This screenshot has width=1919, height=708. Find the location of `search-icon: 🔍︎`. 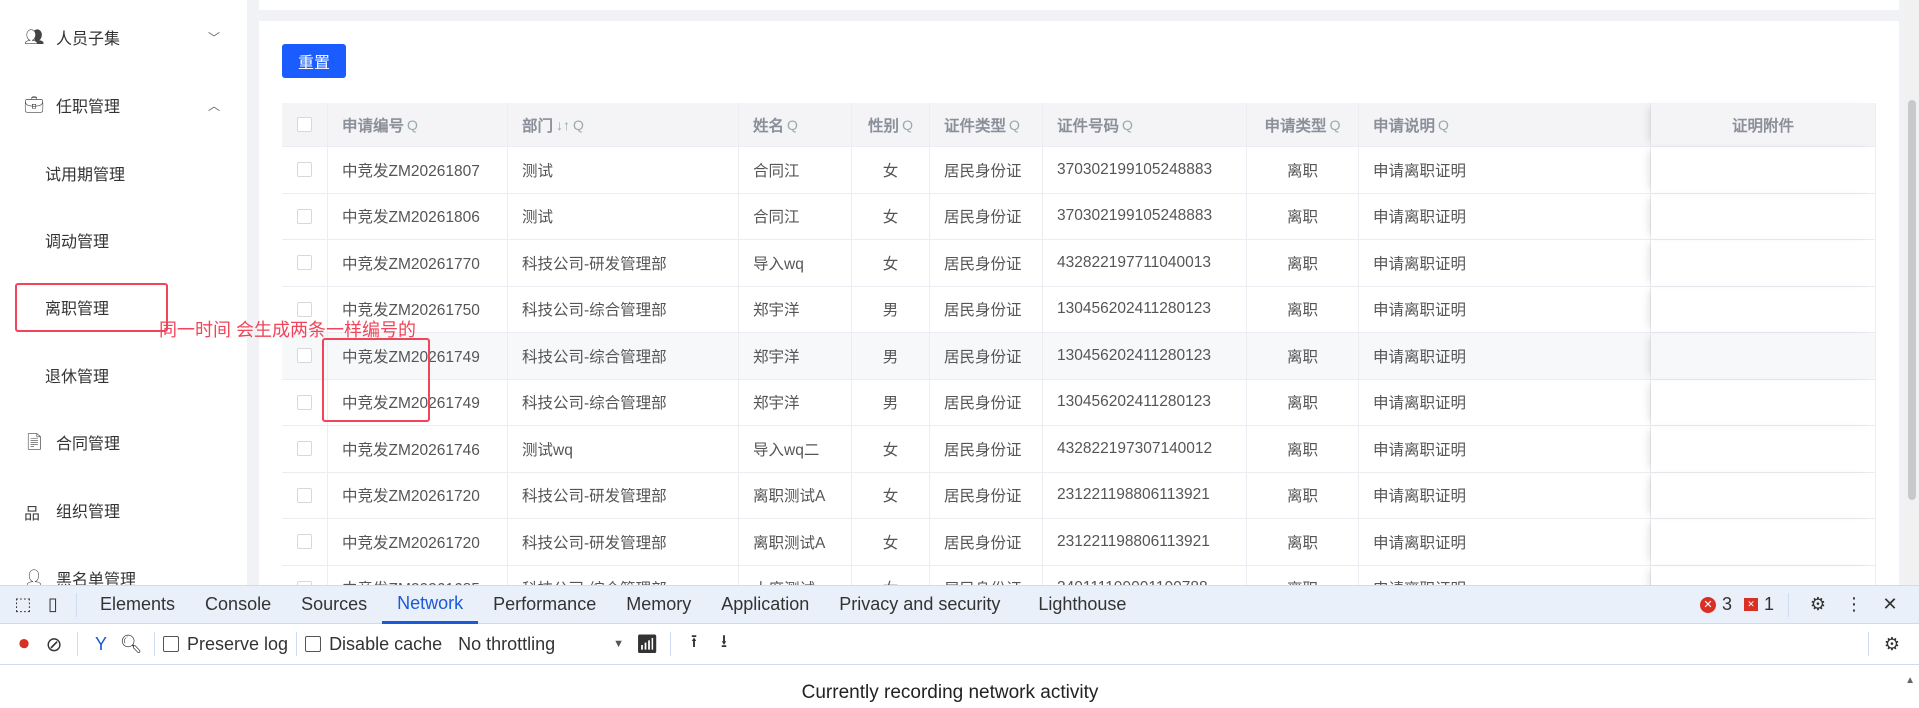

search-icon: 🔍︎ is located at coordinates (131, 644).